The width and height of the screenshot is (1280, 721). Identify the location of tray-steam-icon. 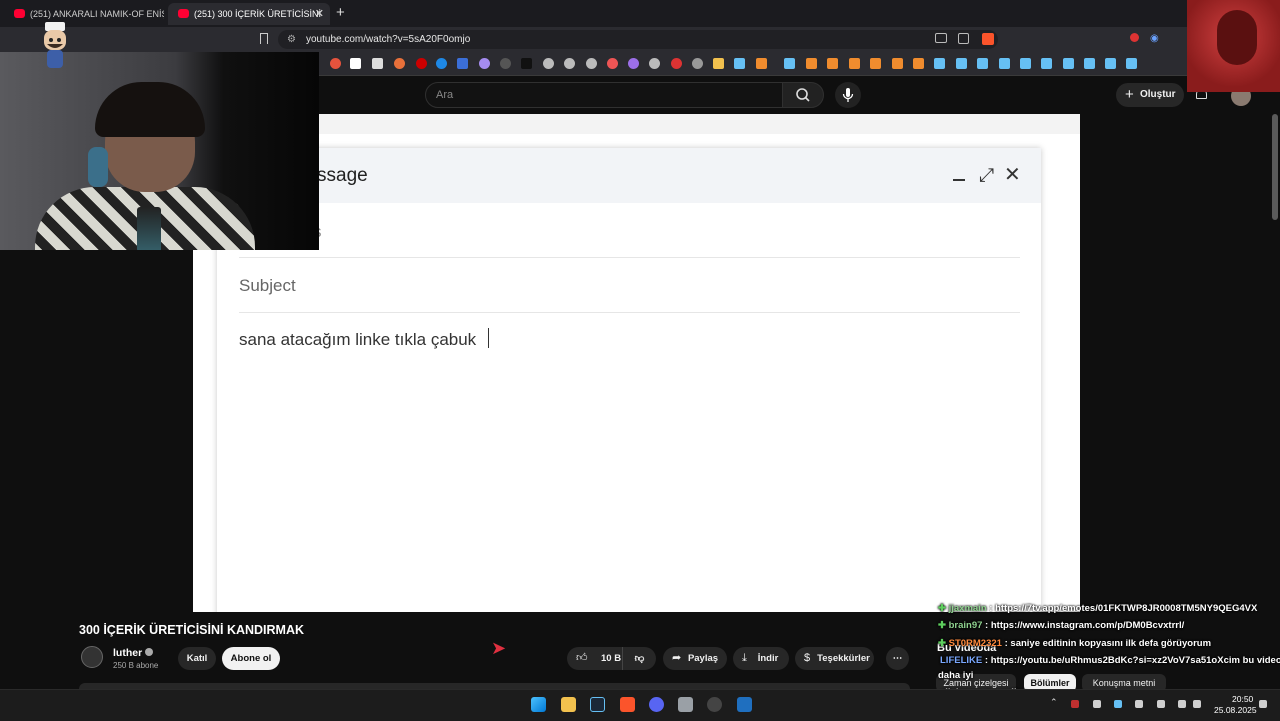
(1118, 704).